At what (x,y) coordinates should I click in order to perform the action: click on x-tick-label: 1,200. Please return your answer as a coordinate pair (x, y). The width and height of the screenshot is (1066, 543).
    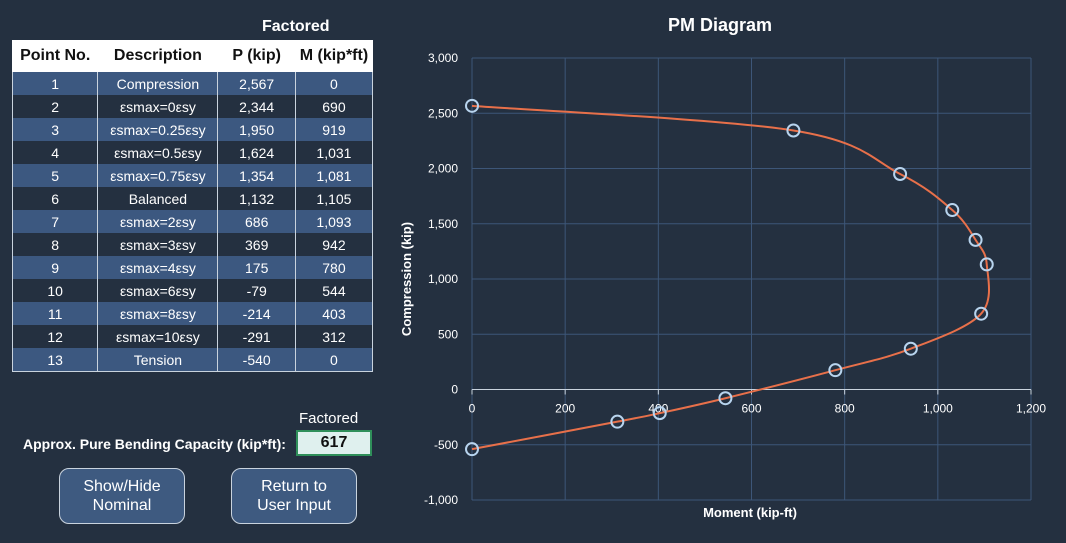
    Looking at the image, I should click on (1031, 409).